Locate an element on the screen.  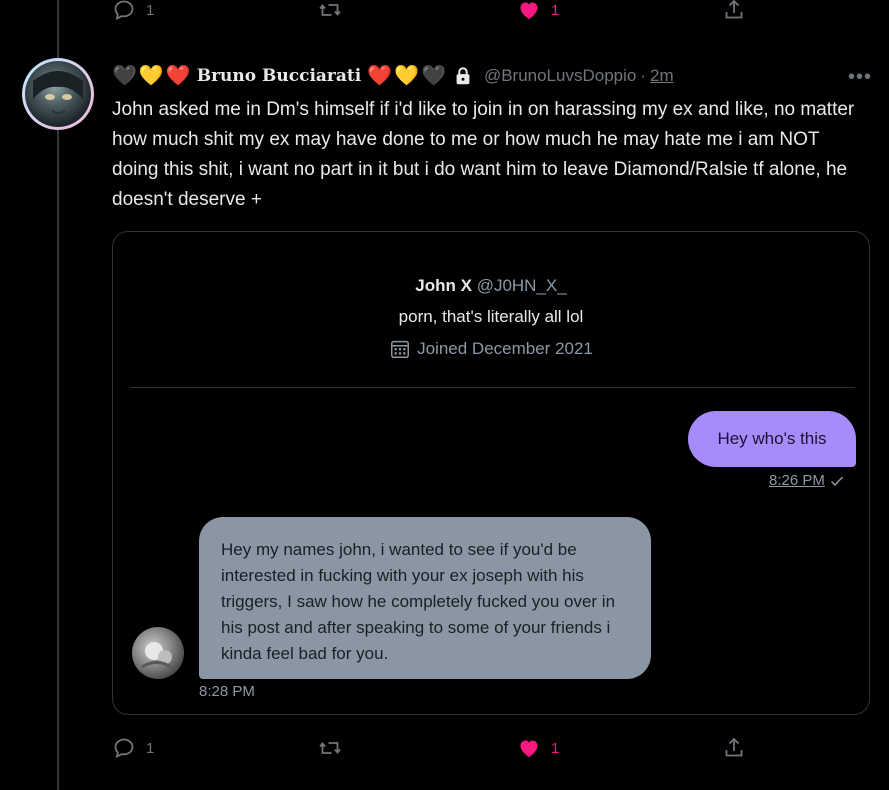
received-message-time: 8:28 PM is located at coordinates (227, 691).